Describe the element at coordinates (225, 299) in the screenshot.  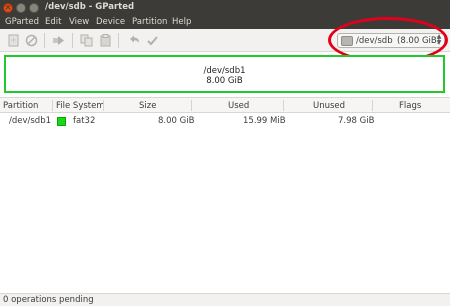
I see `status-bar: 0 operations pending` at that location.